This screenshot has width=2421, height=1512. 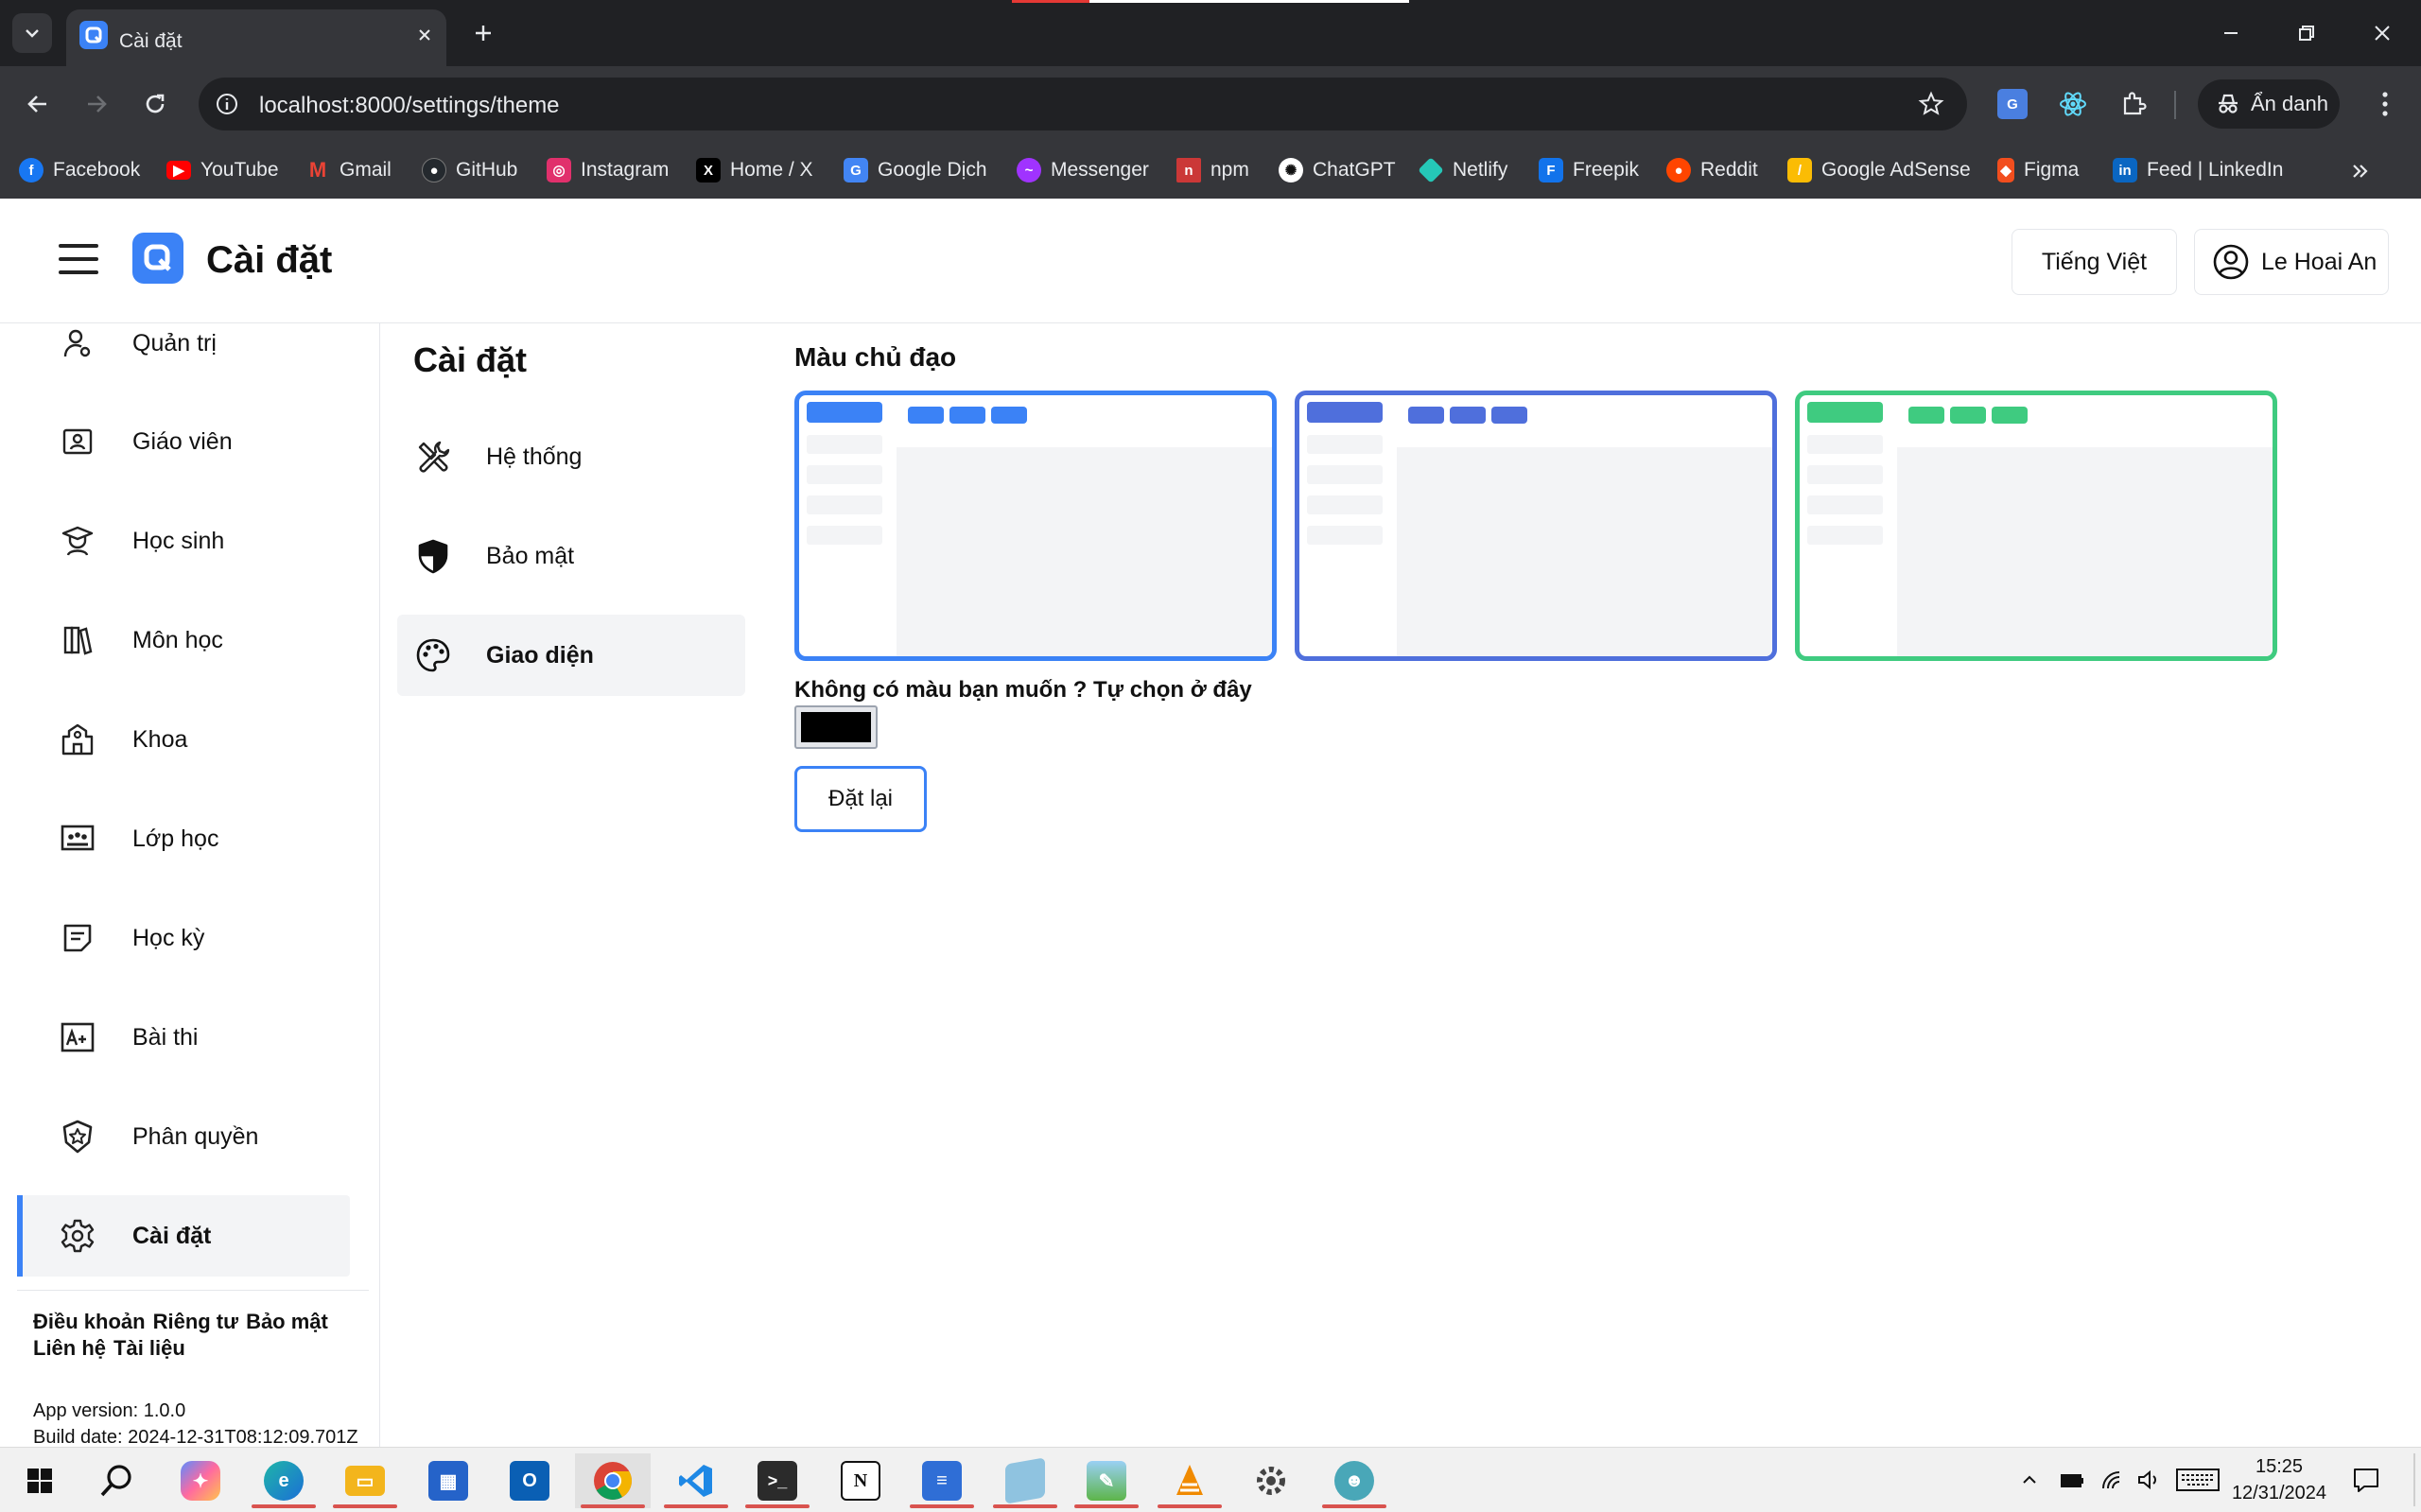 I want to click on taskbar-store: ▦, so click(x=448, y=1480).